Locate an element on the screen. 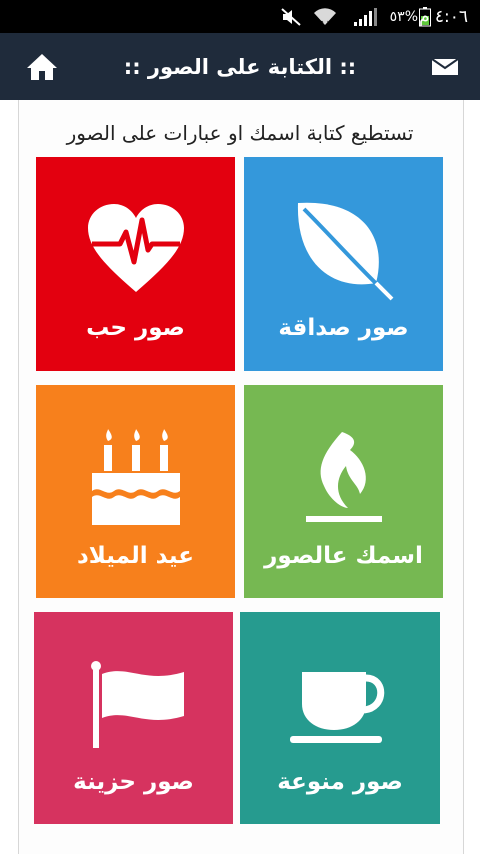 The width and height of the screenshot is (480, 854). tile-sad: صور حزينة is located at coordinates (133, 718).